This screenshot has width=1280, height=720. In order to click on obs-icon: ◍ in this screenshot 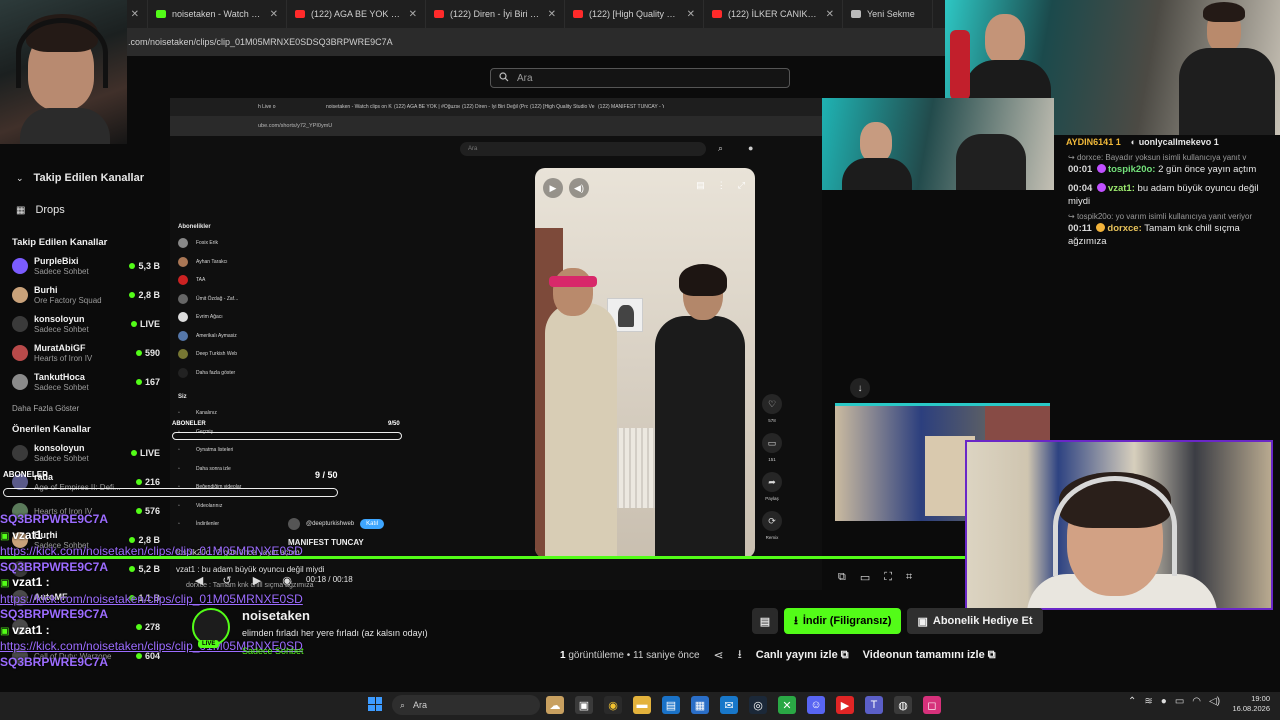, I will do `click(903, 705)`.